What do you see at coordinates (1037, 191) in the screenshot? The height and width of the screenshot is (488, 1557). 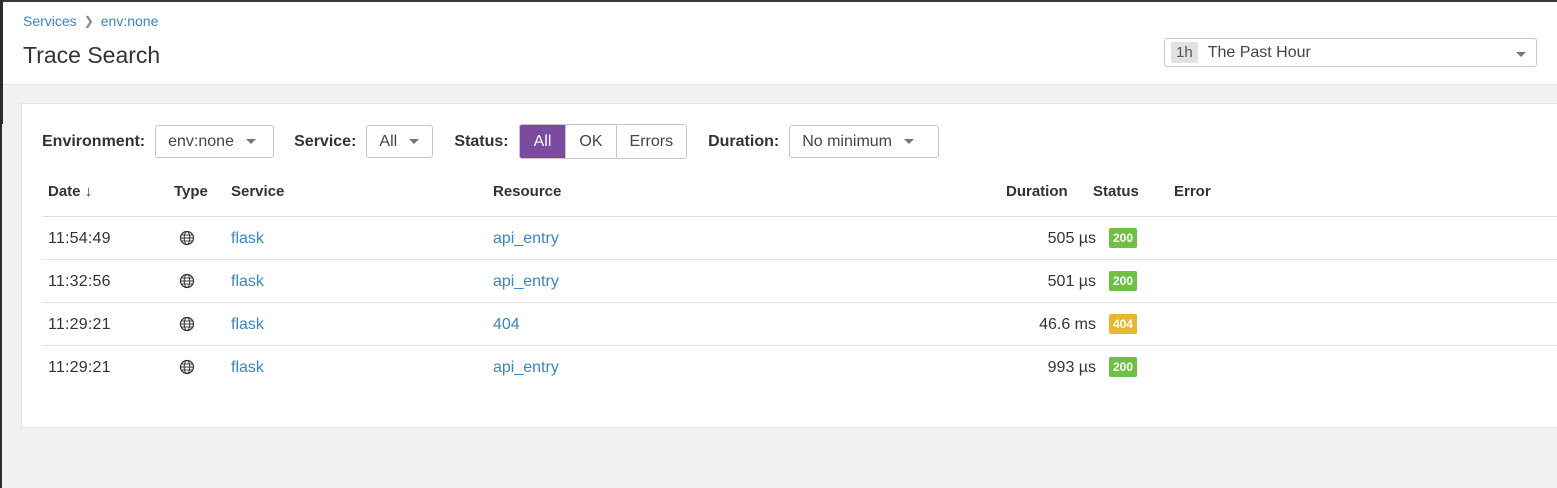 I see `column-header-duration: Duration` at bounding box center [1037, 191].